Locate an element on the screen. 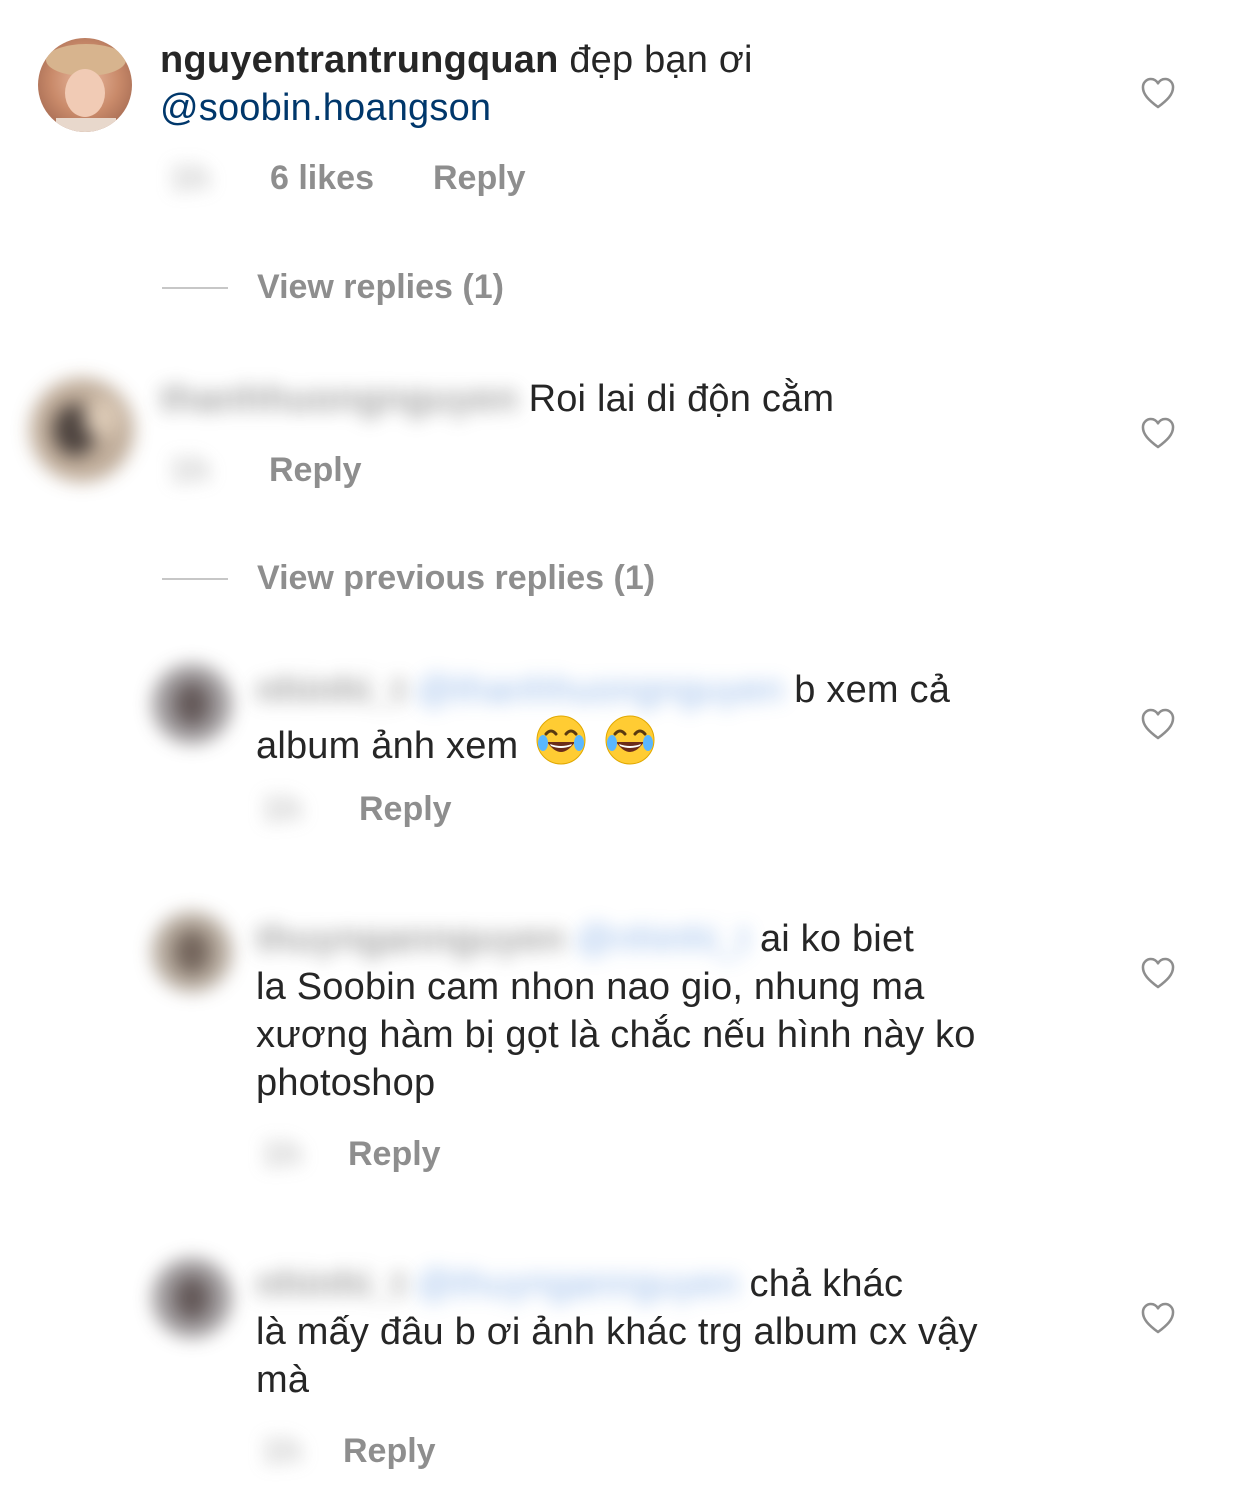 The image size is (1242, 1491). reply-body: chả khác is located at coordinates (826, 1284).